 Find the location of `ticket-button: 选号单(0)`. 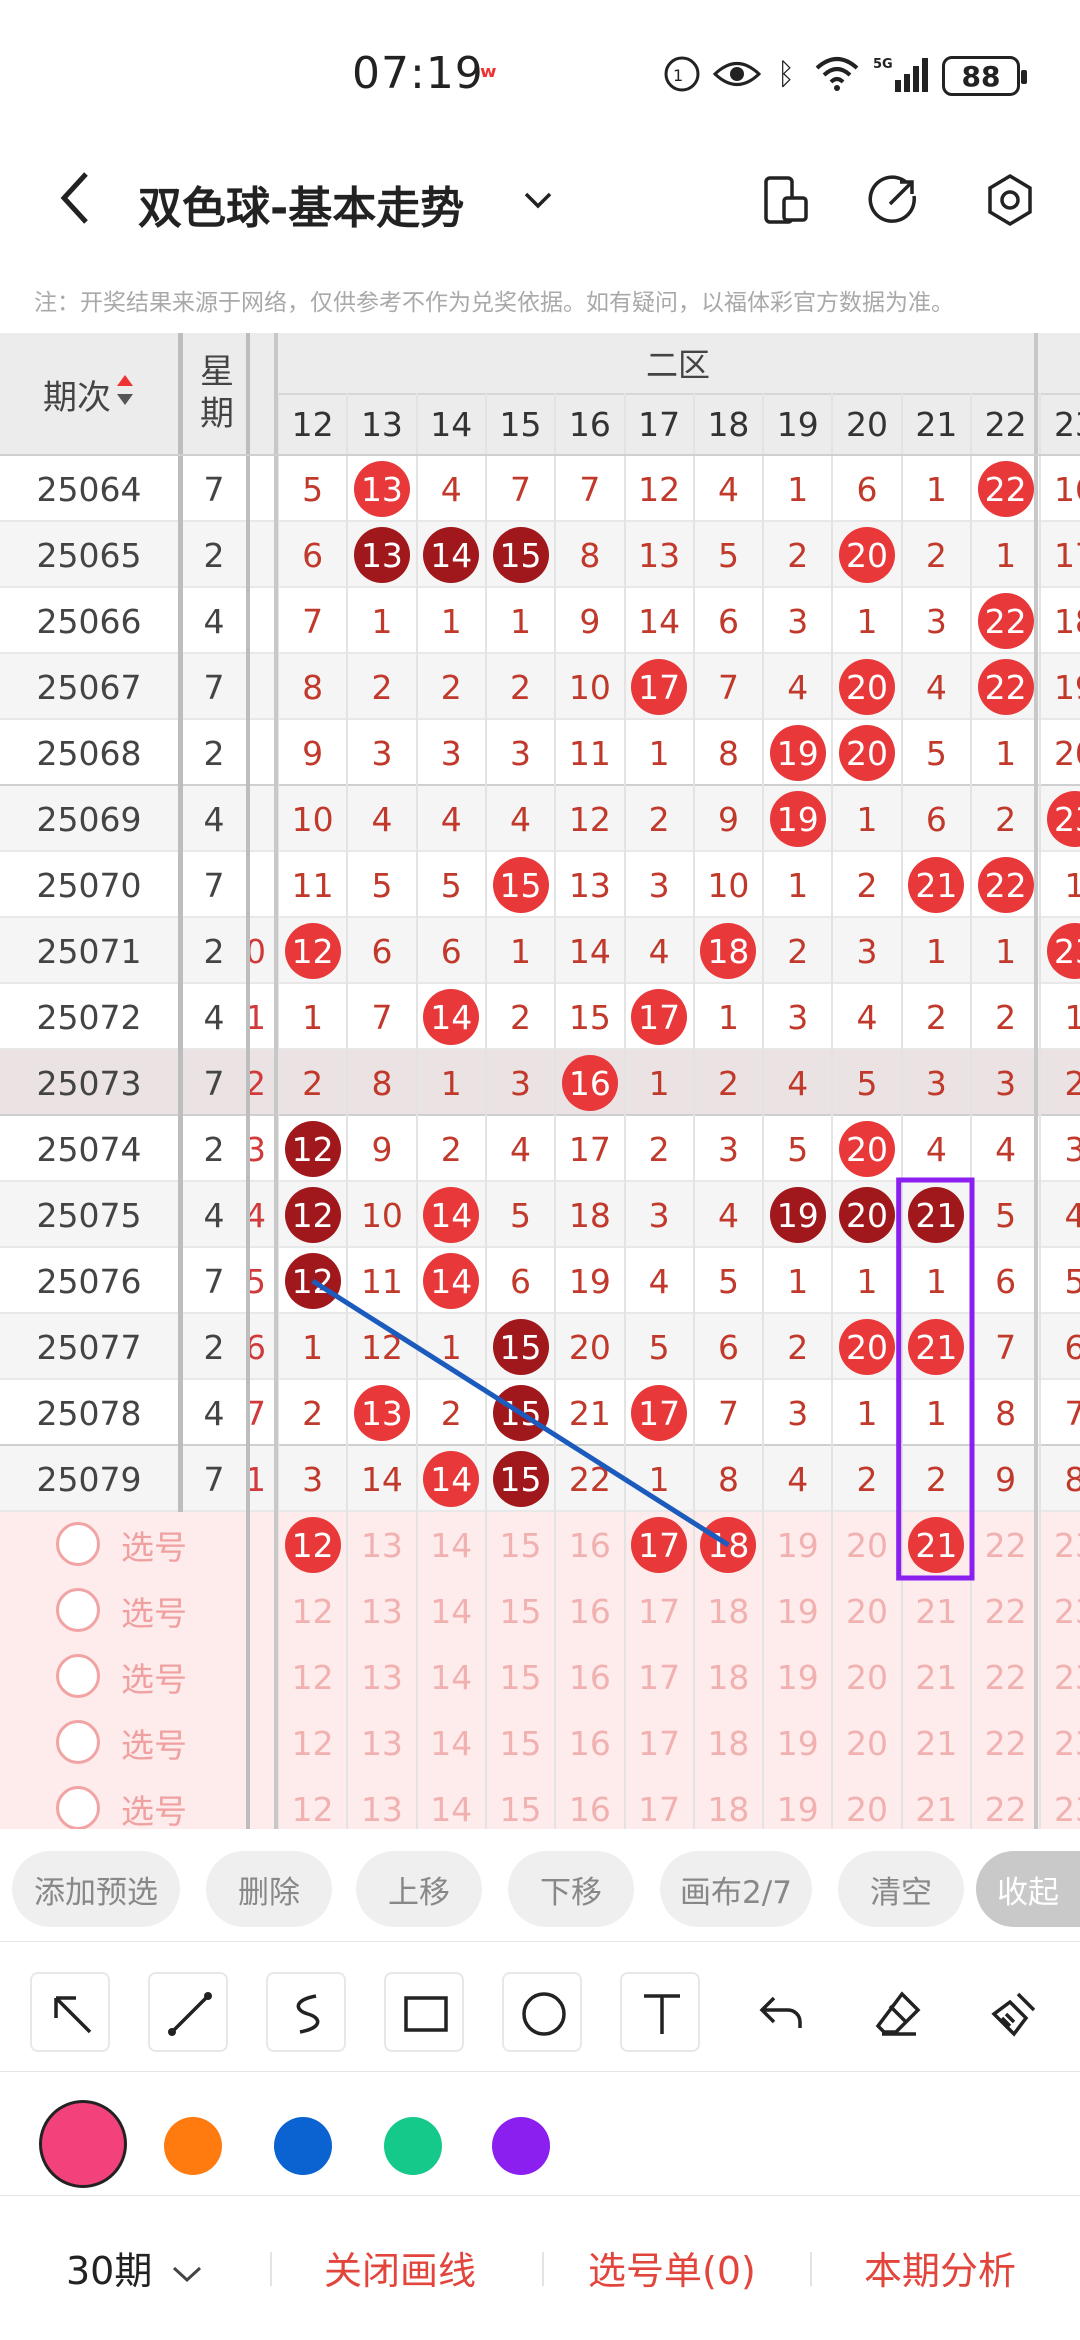

ticket-button: 选号单(0) is located at coordinates (672, 2267).